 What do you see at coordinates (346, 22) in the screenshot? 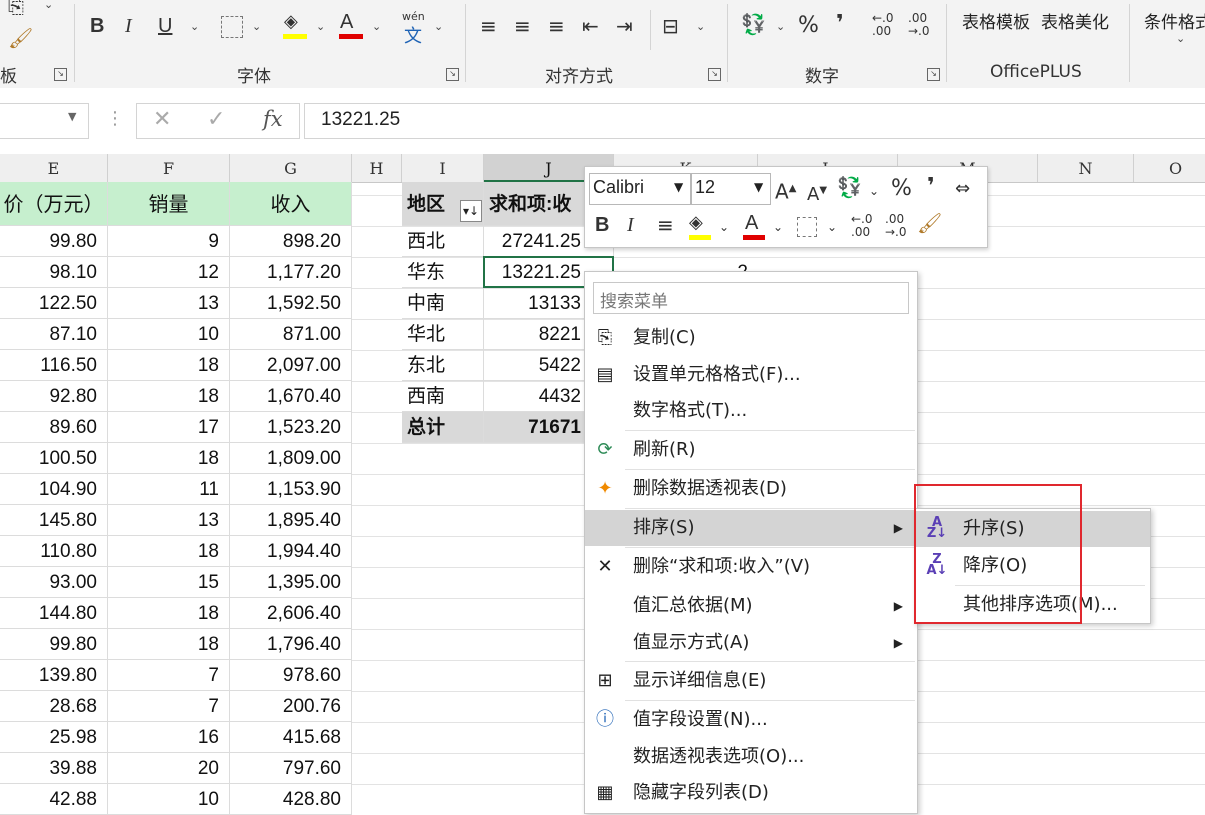
I see `font-color-icon: A` at bounding box center [346, 22].